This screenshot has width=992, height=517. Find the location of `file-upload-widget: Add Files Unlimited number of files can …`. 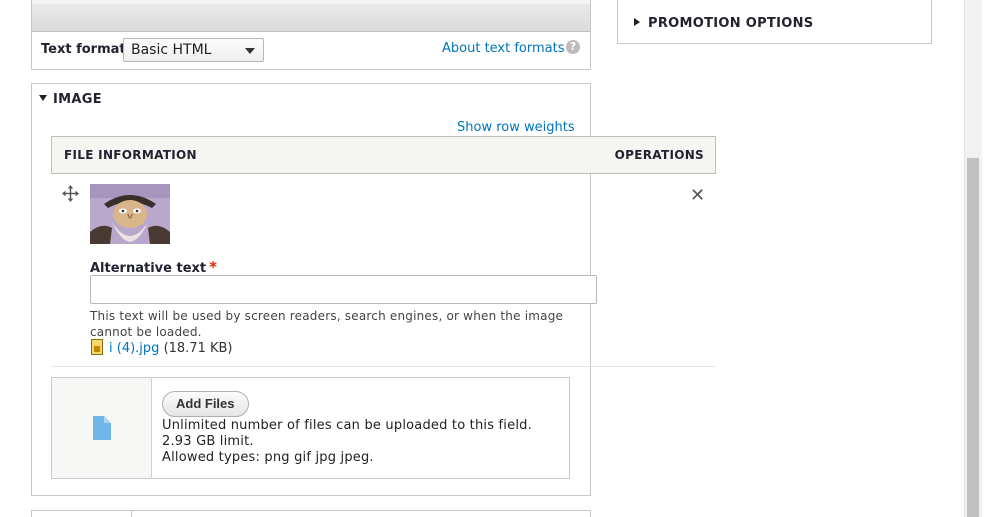

file-upload-widget: Add Files Unlimited number of files can … is located at coordinates (310, 428).